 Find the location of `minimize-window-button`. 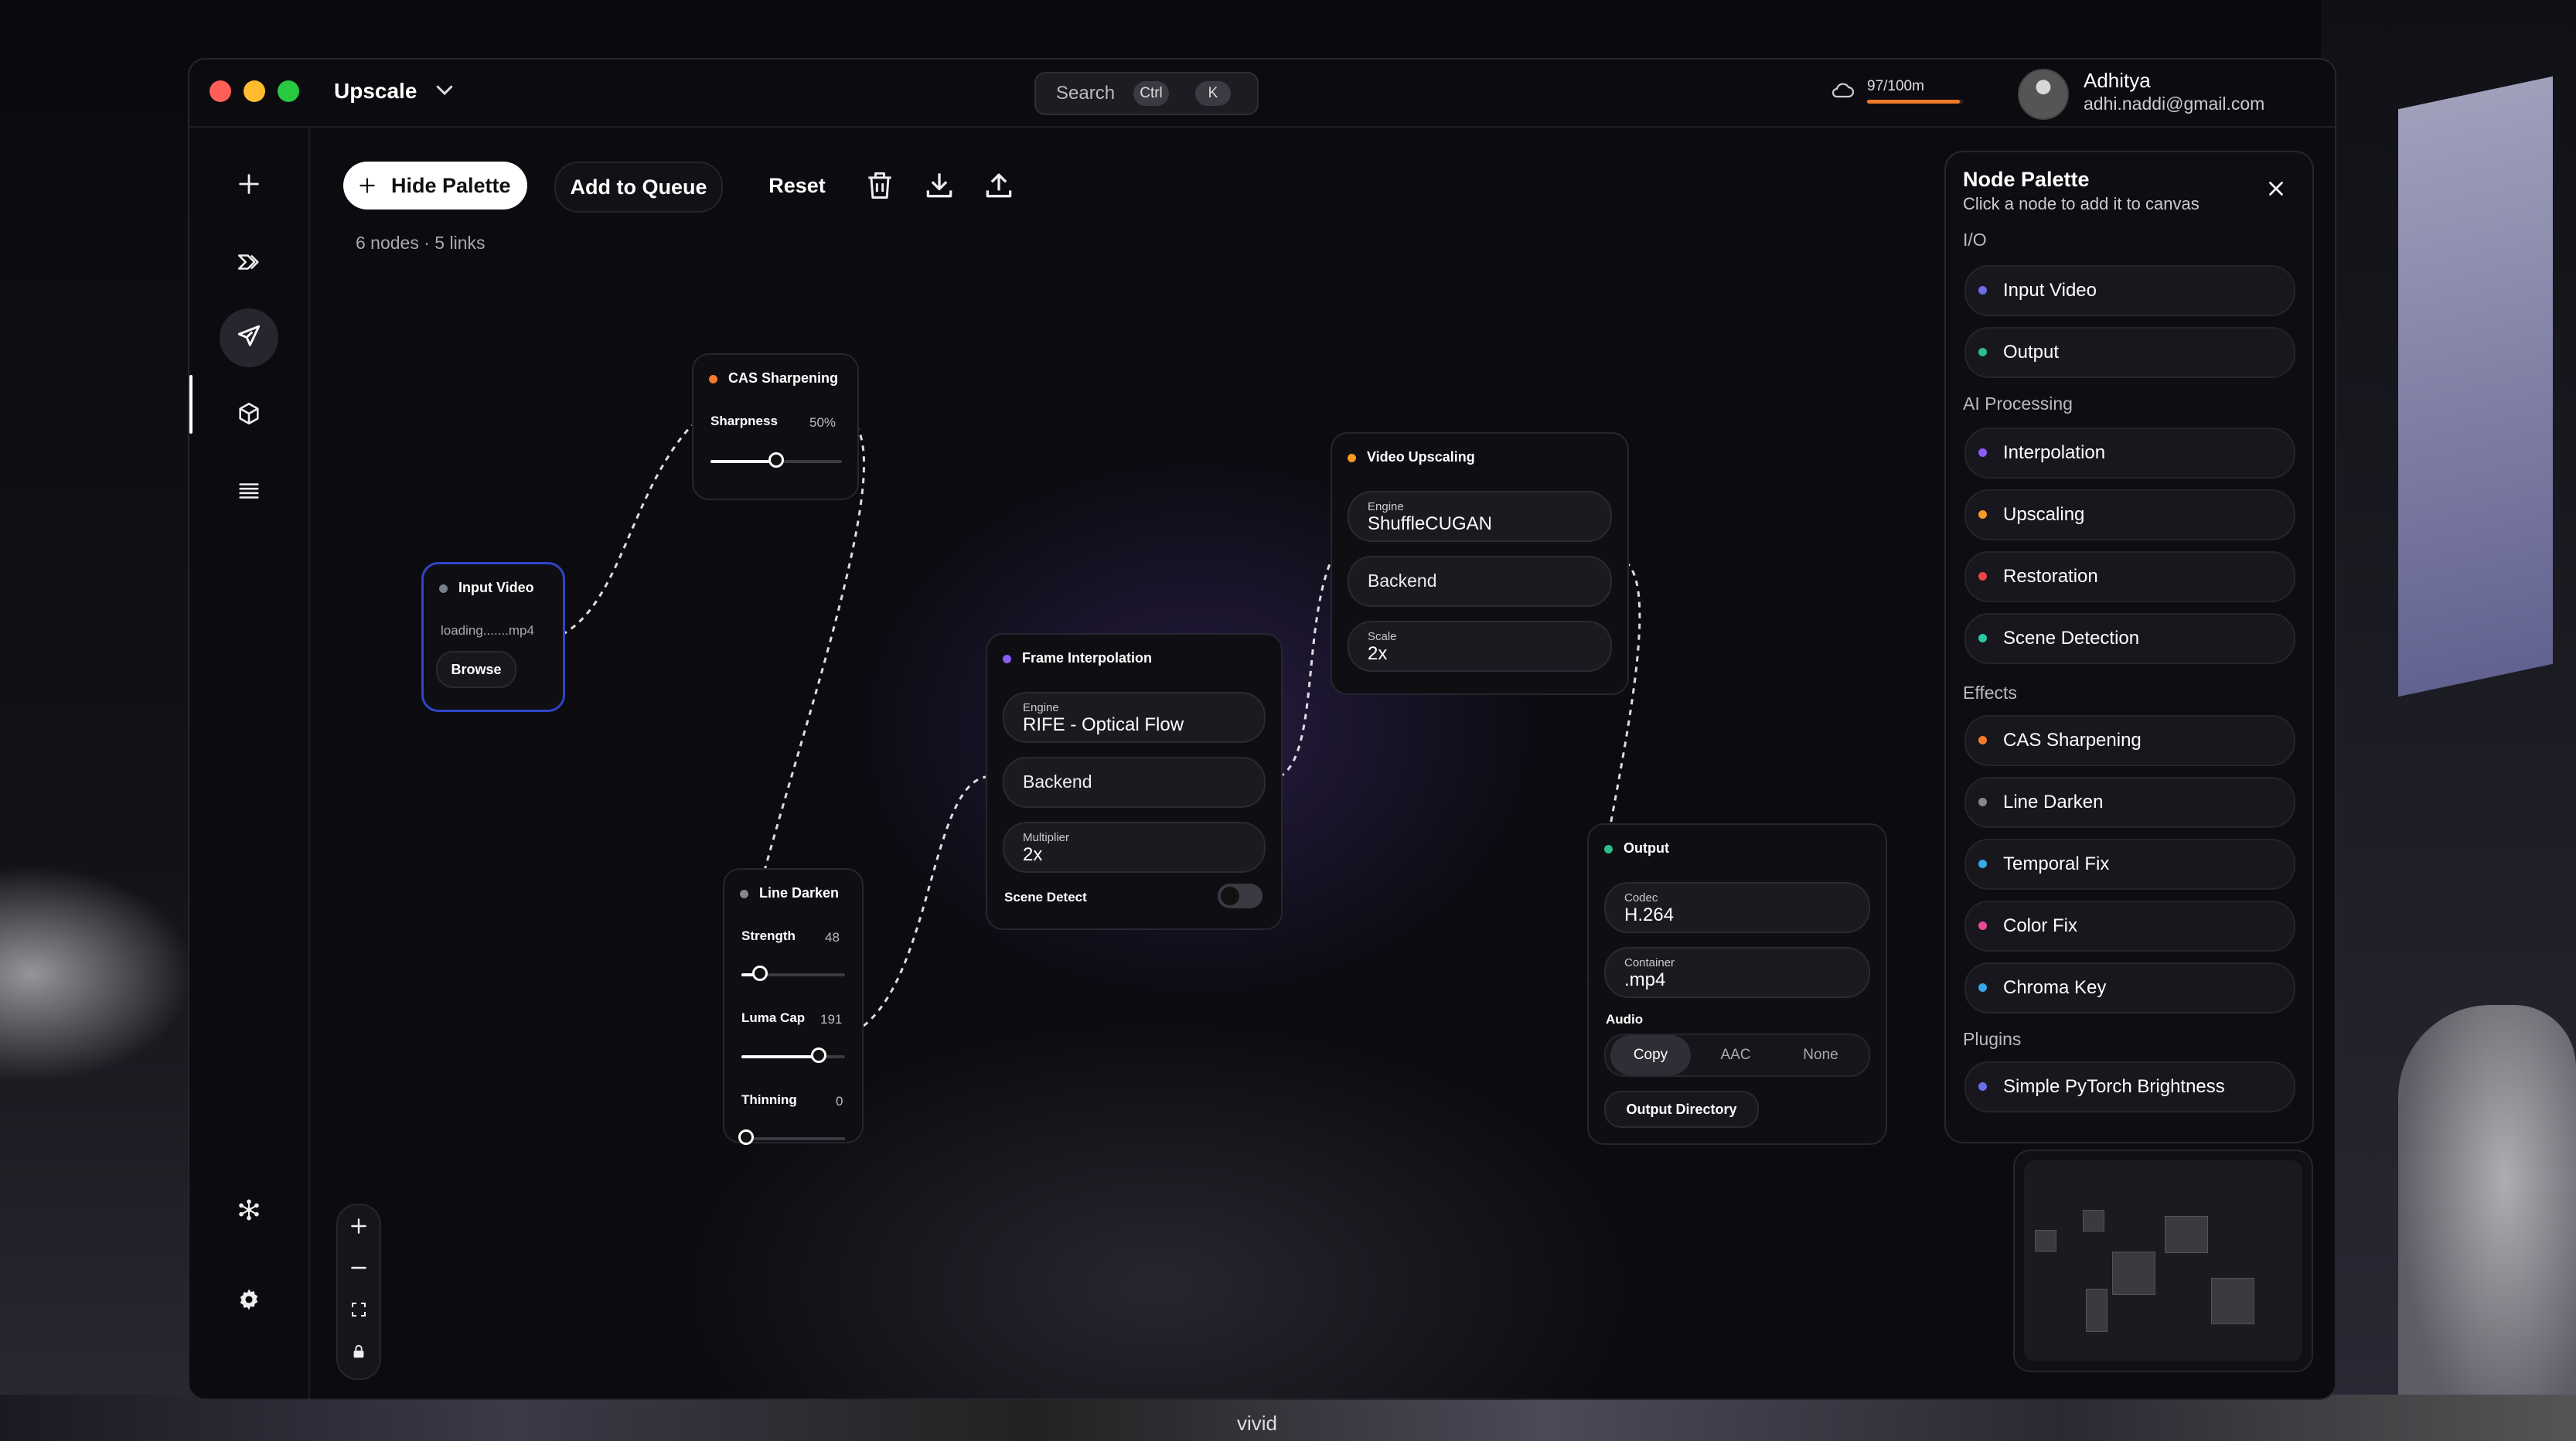

minimize-window-button is located at coordinates (254, 91).